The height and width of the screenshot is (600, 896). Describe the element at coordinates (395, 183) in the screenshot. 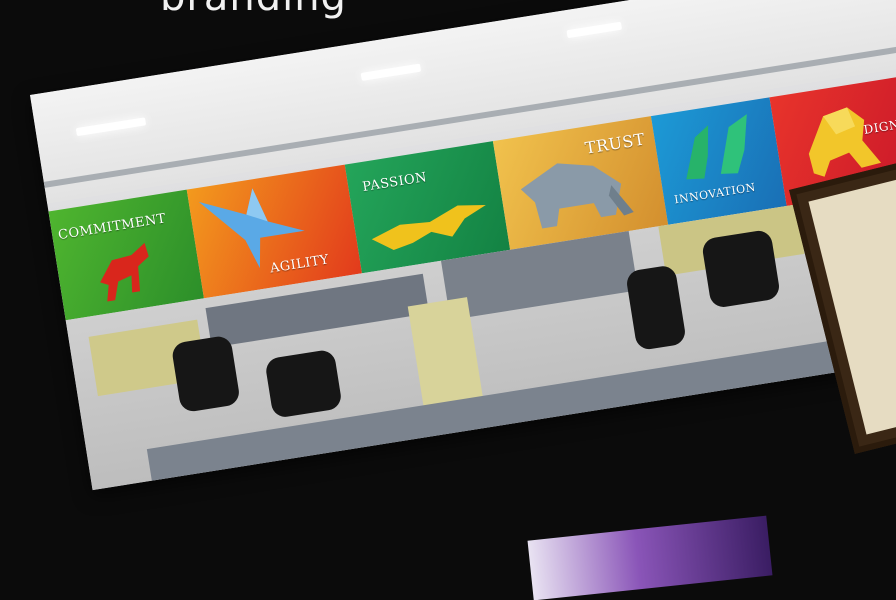

I see `mural-label: PASSION` at that location.